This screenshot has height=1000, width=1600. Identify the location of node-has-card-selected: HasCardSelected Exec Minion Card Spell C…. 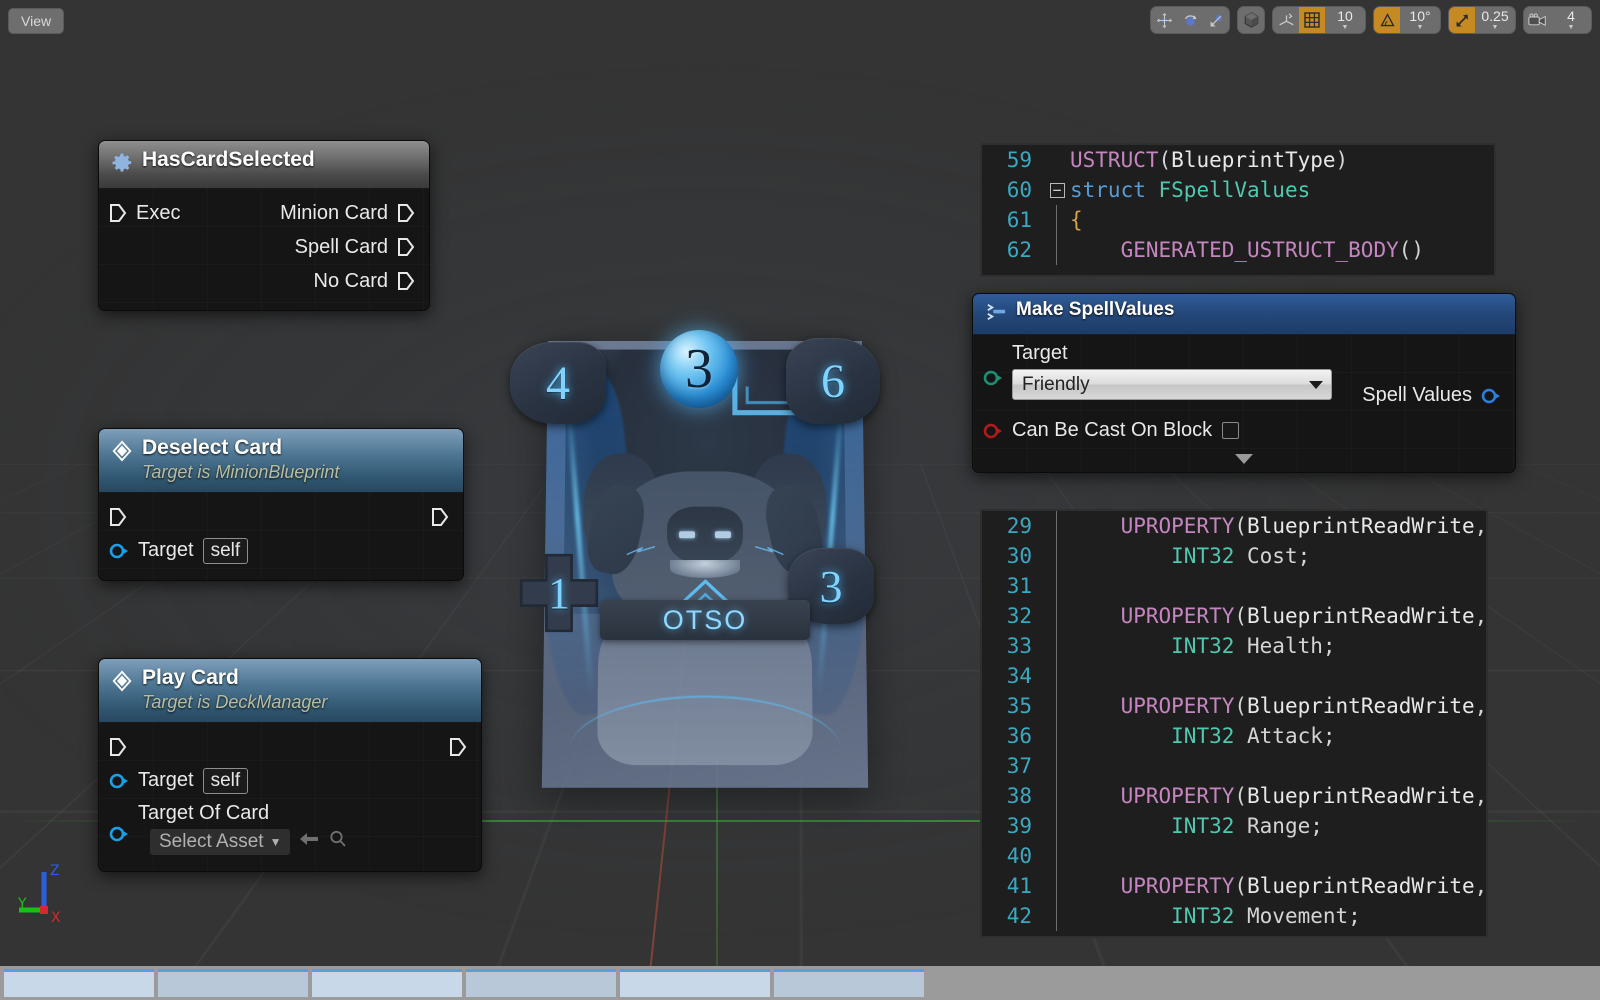
(264, 225).